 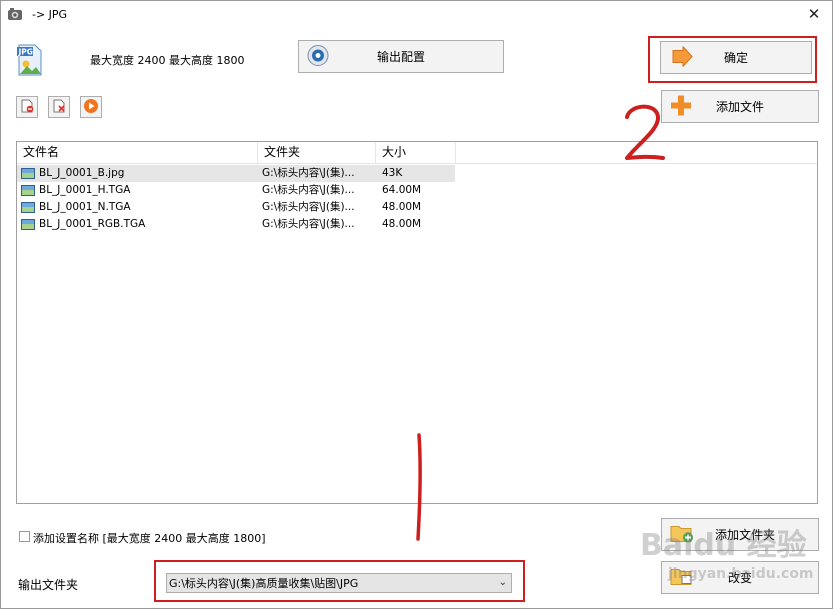 What do you see at coordinates (236, 173) in the screenshot?
I see `table-row: BL_J_0001_B.jpg G:\标头内容\J(集)... 43K` at bounding box center [236, 173].